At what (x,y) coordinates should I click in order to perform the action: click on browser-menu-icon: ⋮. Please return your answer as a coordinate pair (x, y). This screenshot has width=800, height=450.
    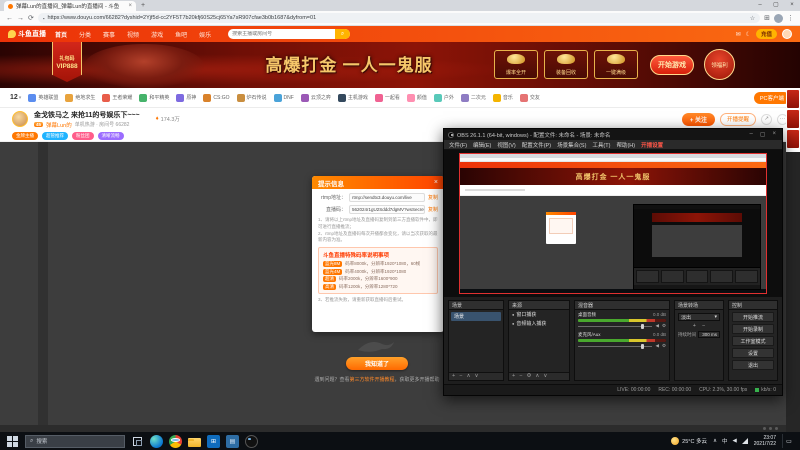
    Looking at the image, I should click on (790, 18).